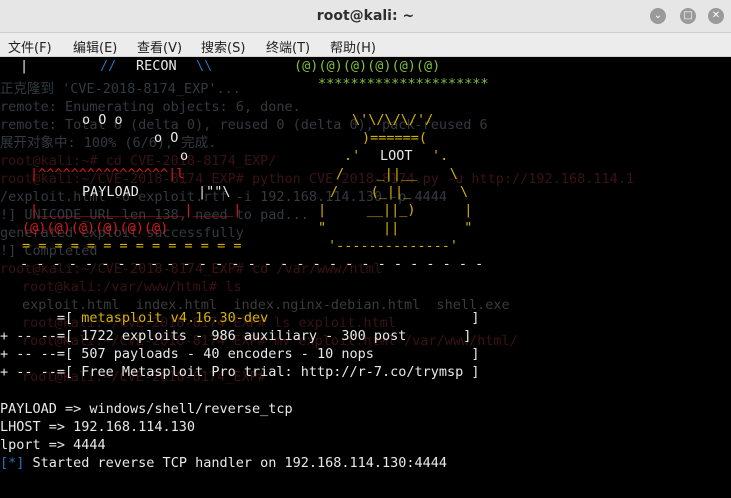 This screenshot has height=498, width=731. I want to click on handler-status-tag: [*], so click(12, 463).